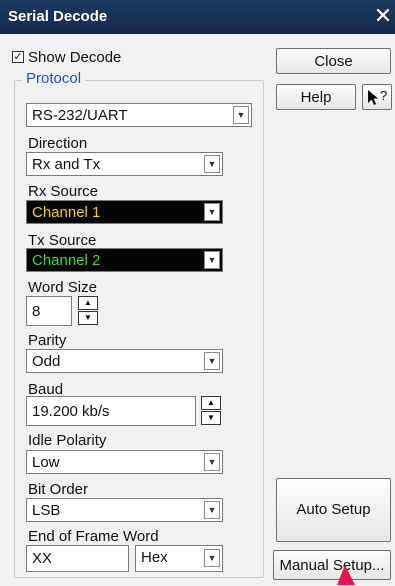 The width and height of the screenshot is (395, 586). Describe the element at coordinates (124, 212) in the screenshot. I see `rx-source-select: Channel 1 ▼` at that location.